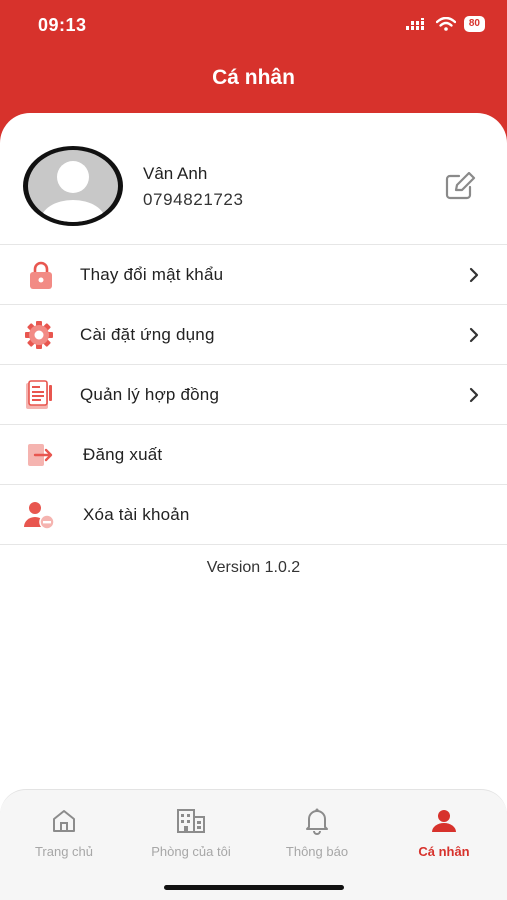  I want to click on logout-icon, so click(39, 455).